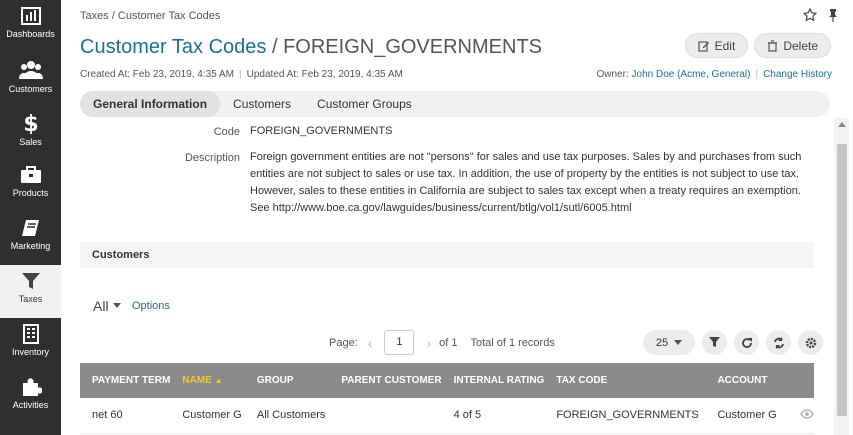 The height and width of the screenshot is (435, 853). Describe the element at coordinates (101, 306) in the screenshot. I see `view-selector-label: All` at that location.